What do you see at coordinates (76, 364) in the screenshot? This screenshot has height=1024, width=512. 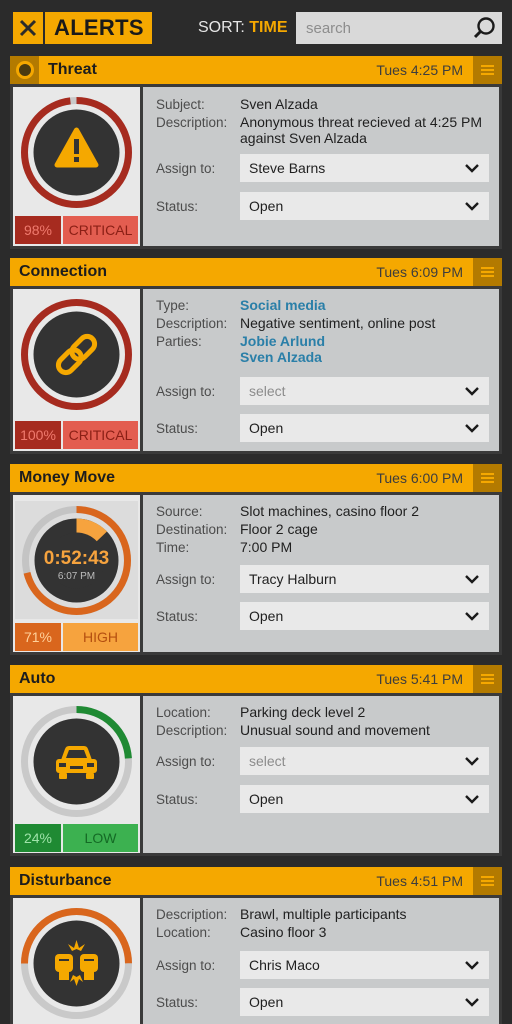 I see `threat-gauge` at bounding box center [76, 364].